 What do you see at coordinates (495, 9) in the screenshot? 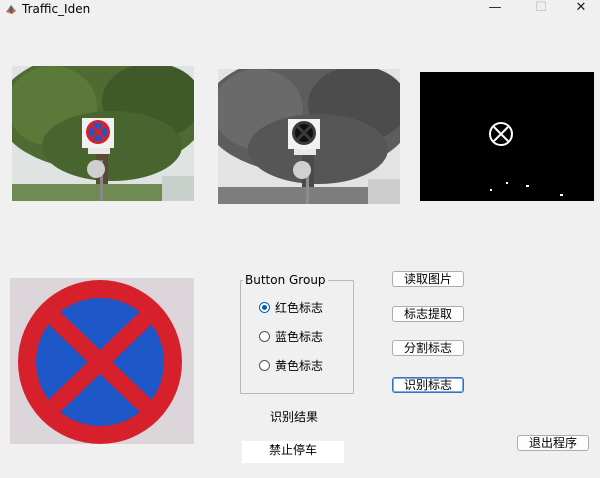
I see `minimize-button: —` at bounding box center [495, 9].